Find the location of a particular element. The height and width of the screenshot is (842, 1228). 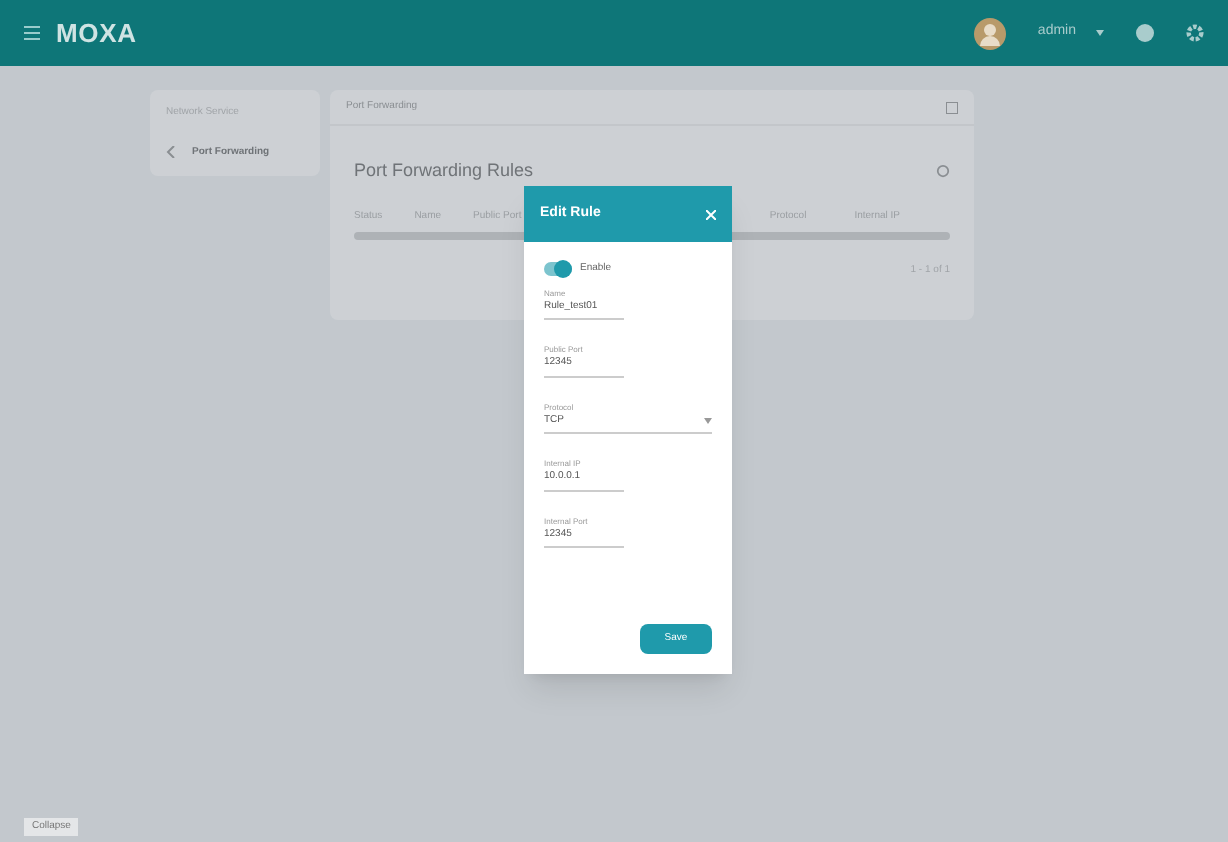

logo: MOXA is located at coordinates (96, 33).